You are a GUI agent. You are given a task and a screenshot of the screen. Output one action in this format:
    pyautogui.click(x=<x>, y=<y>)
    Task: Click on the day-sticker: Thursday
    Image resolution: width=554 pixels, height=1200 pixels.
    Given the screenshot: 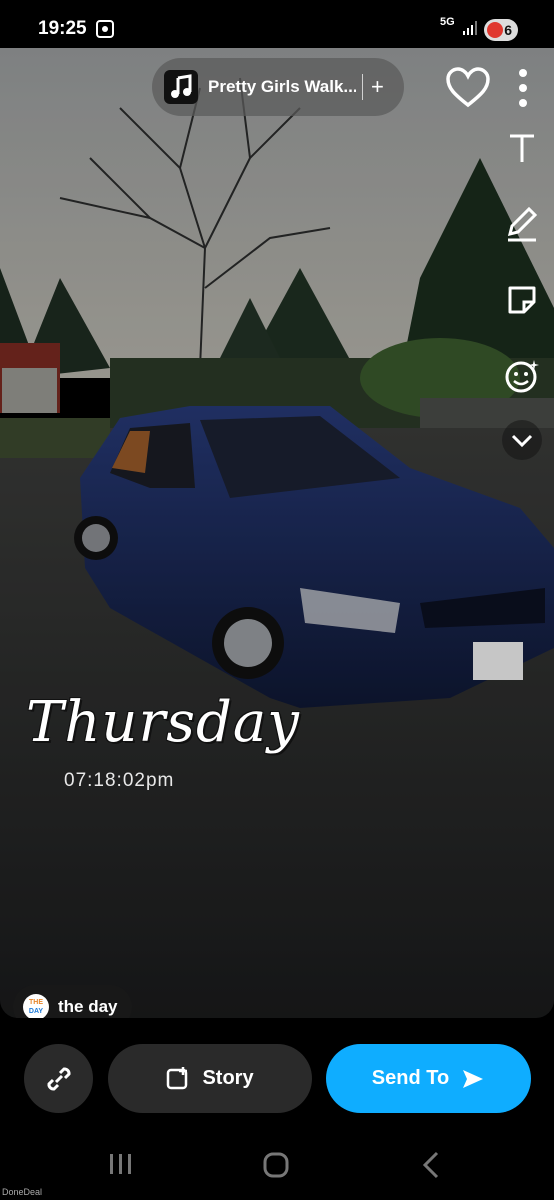 What is the action you would take?
    pyautogui.click(x=163, y=722)
    